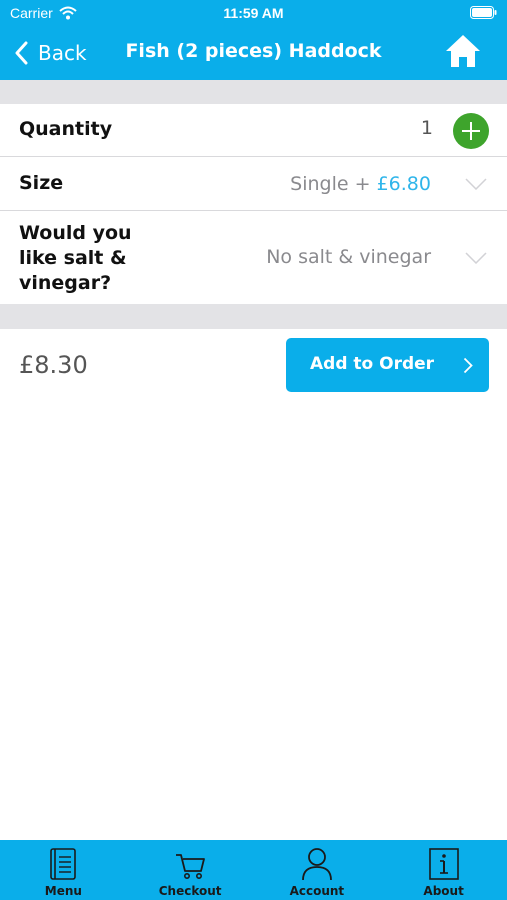 Image resolution: width=507 pixels, height=900 pixels. I want to click on size-price: £6.80, so click(403, 184).